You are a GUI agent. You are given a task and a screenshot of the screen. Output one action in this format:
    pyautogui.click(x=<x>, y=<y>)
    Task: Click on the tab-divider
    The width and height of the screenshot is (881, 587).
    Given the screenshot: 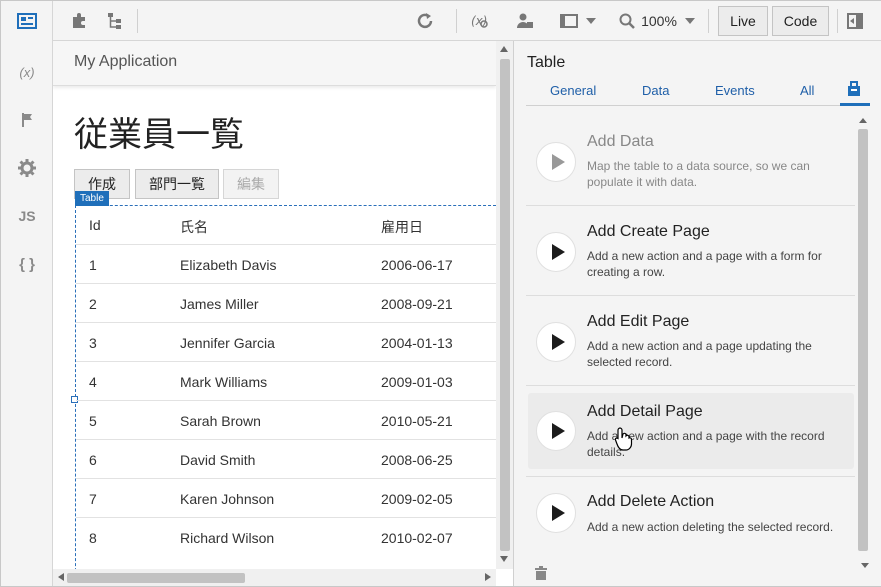 What is the action you would take?
    pyautogui.click(x=698, y=105)
    